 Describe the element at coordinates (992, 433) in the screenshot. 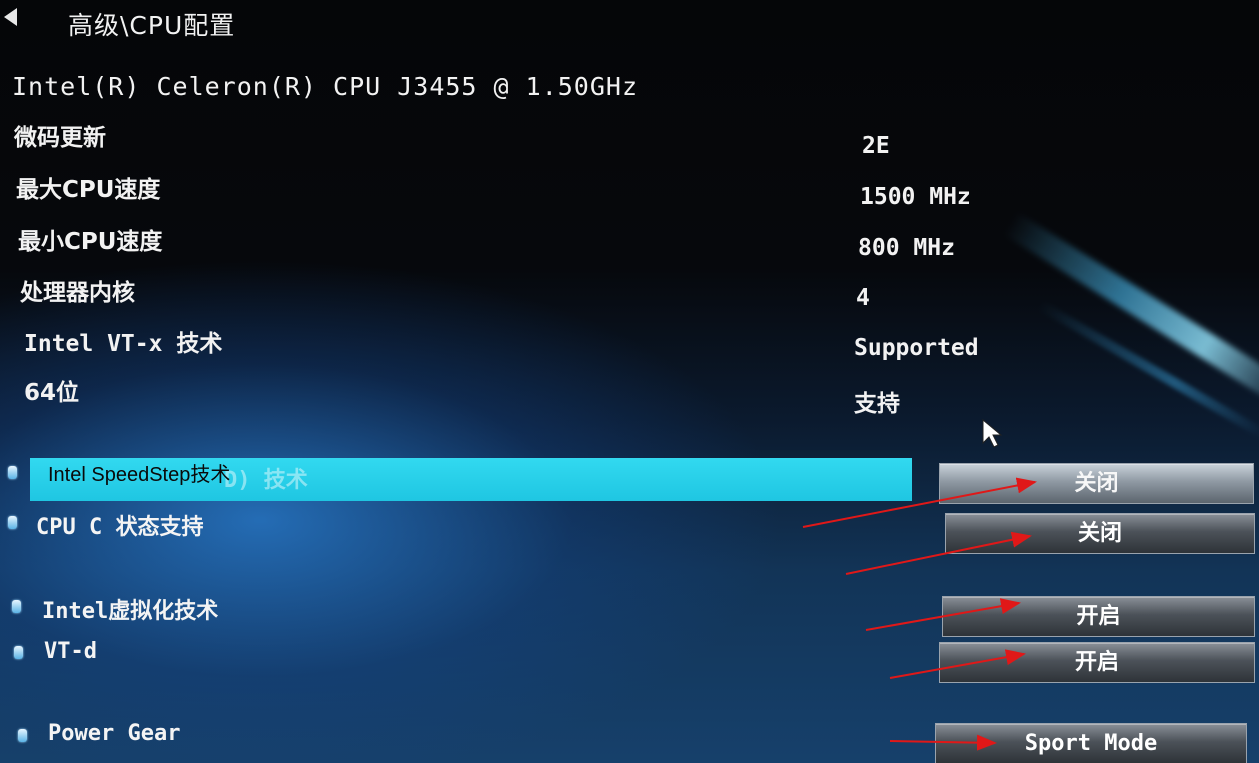

I see `mouse-pointer-icon` at that location.